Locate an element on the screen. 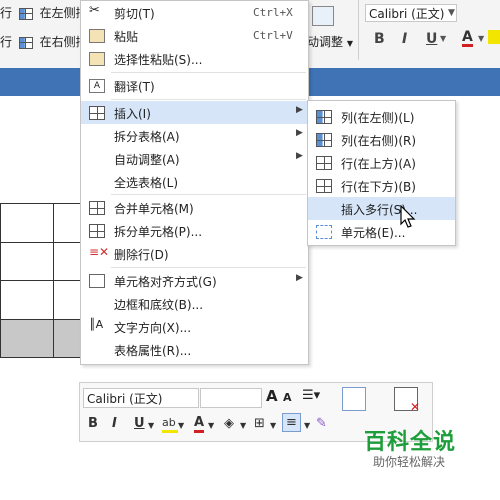 The image size is (500, 500). mini-font-name-box: Calibri (正文) is located at coordinates (141, 398).